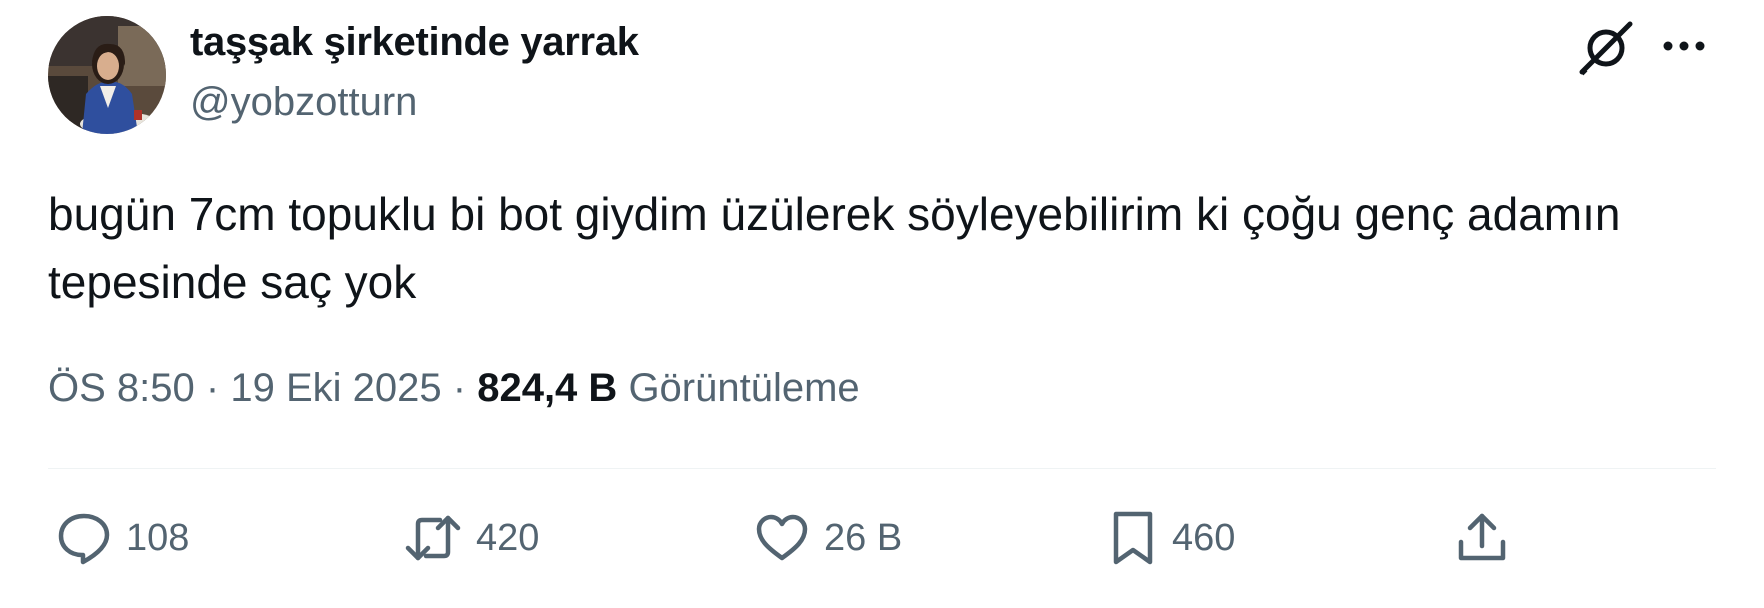 Image resolution: width=1764 pixels, height=608 pixels. I want to click on views-count: 824,4 B, so click(547, 388).